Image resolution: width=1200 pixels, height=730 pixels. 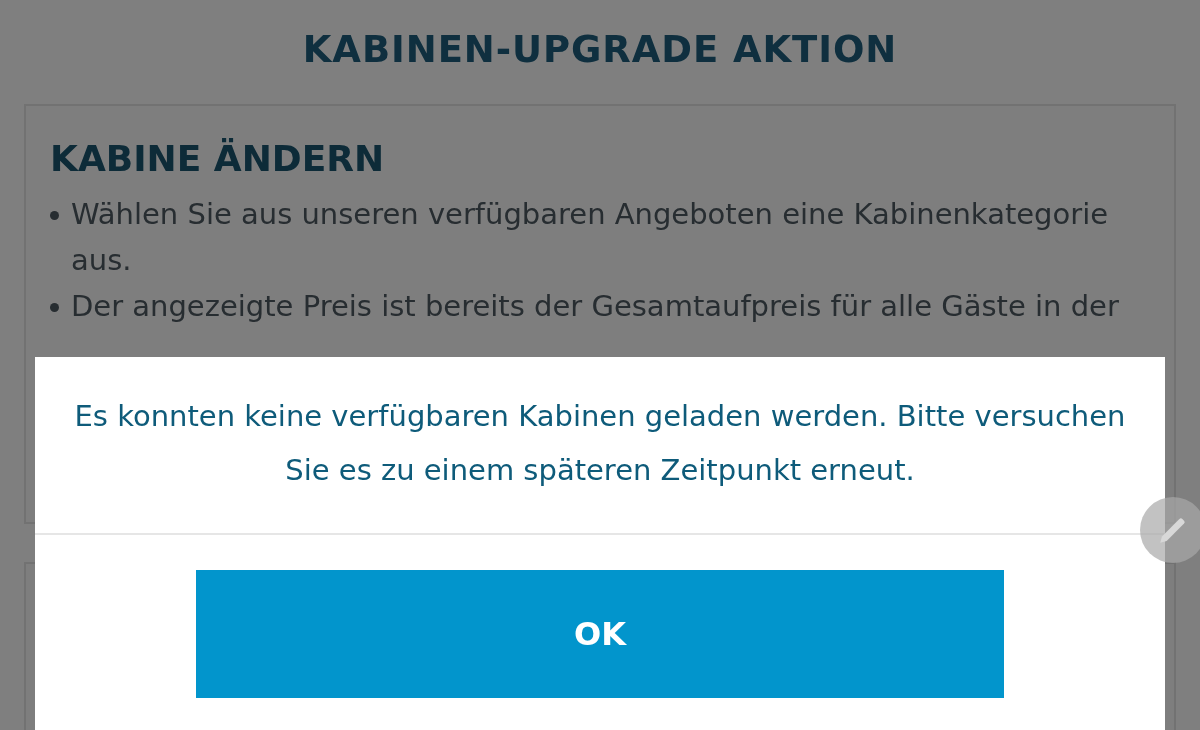 I want to click on ok-button: OK, so click(x=600, y=634).